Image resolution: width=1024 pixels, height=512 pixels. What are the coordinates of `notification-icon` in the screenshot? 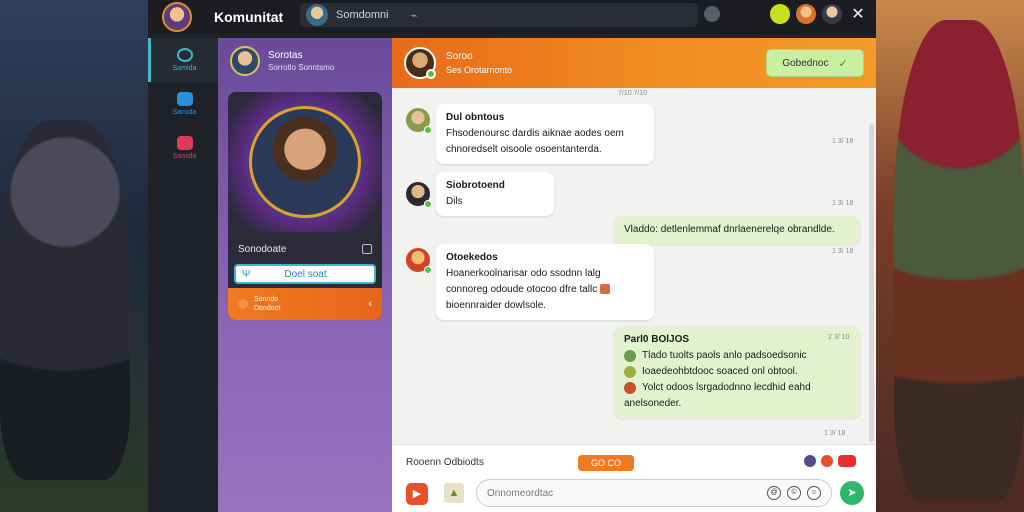 It's located at (780, 14).